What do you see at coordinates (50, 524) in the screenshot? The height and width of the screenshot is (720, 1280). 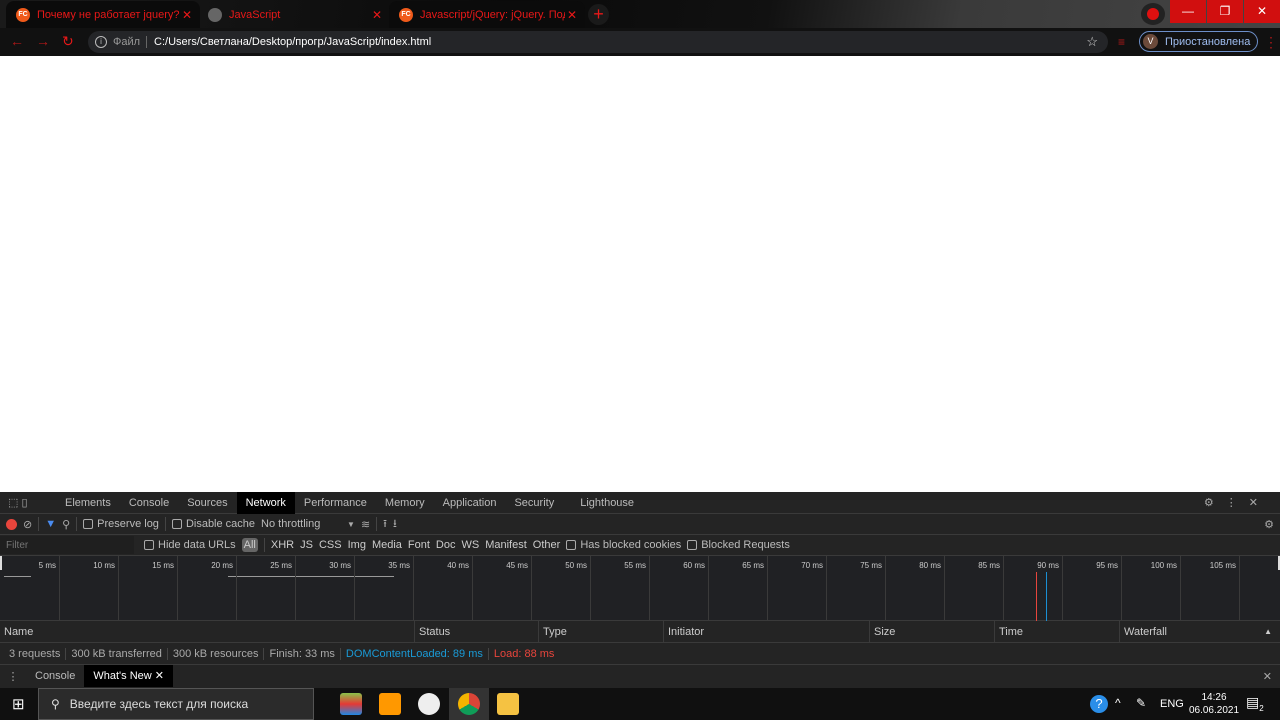 I see `filter-icon: ▼` at bounding box center [50, 524].